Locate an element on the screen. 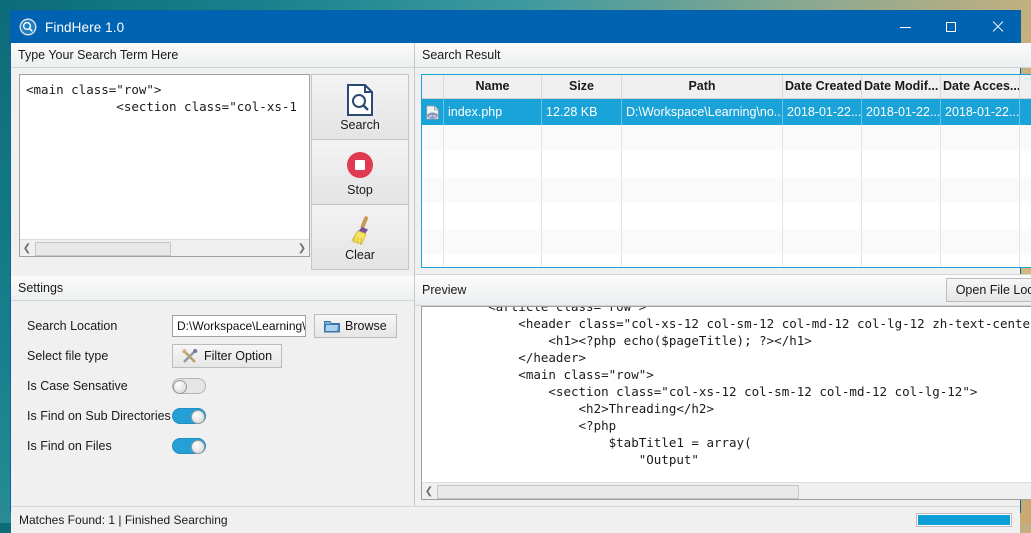  action-button-column: Search Stop Clear is located at coordinates (360, 172).